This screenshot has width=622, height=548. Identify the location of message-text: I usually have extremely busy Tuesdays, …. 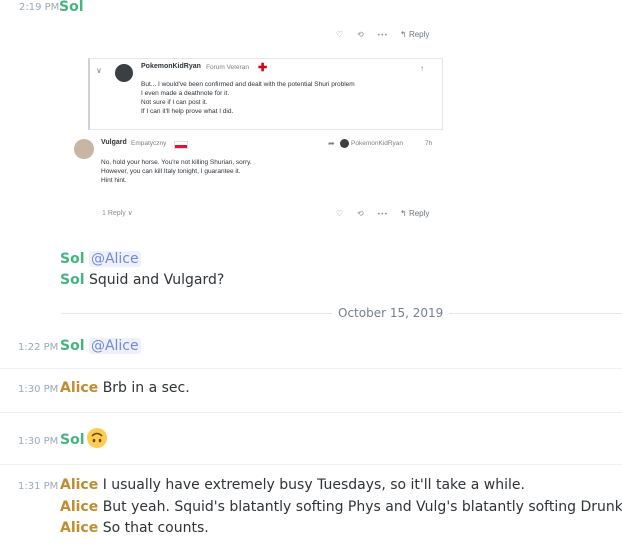
(313, 485).